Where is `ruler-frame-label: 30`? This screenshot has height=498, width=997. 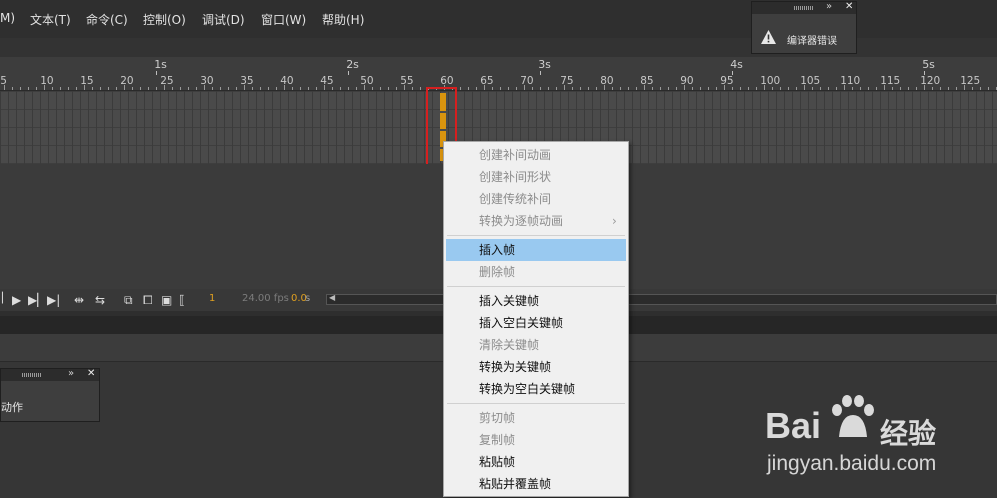 ruler-frame-label: 30 is located at coordinates (207, 81).